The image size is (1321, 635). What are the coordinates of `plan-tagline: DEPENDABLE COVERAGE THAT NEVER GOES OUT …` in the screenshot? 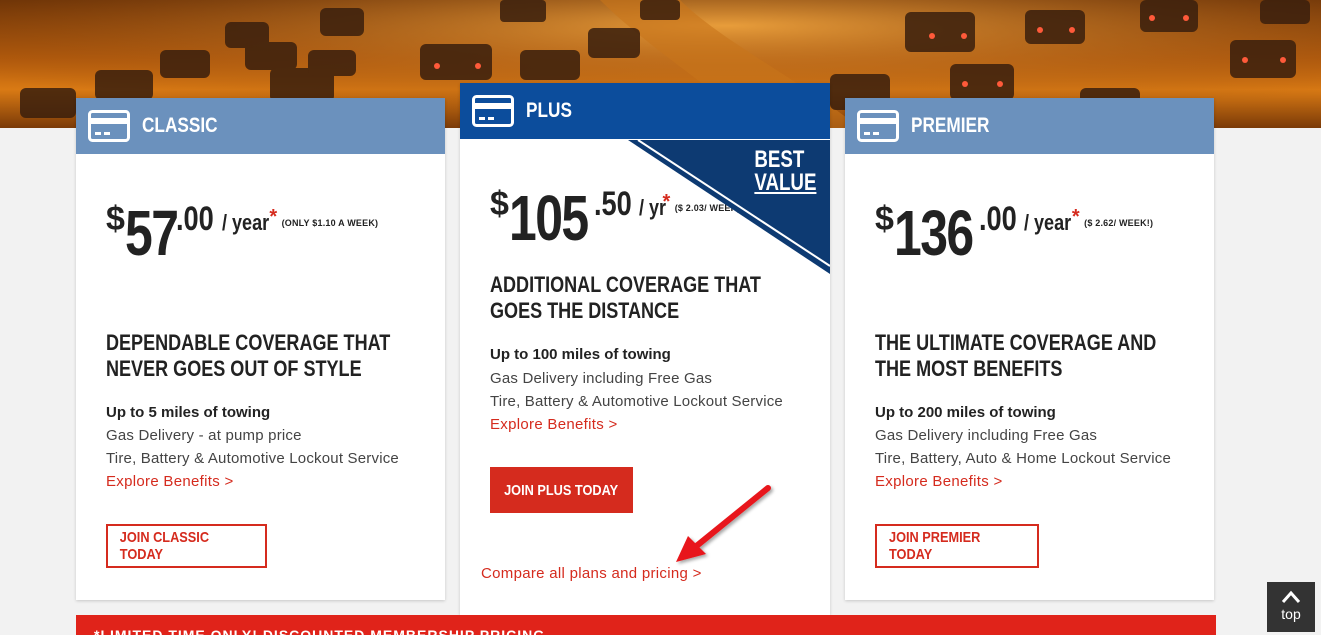 It's located at (248, 355).